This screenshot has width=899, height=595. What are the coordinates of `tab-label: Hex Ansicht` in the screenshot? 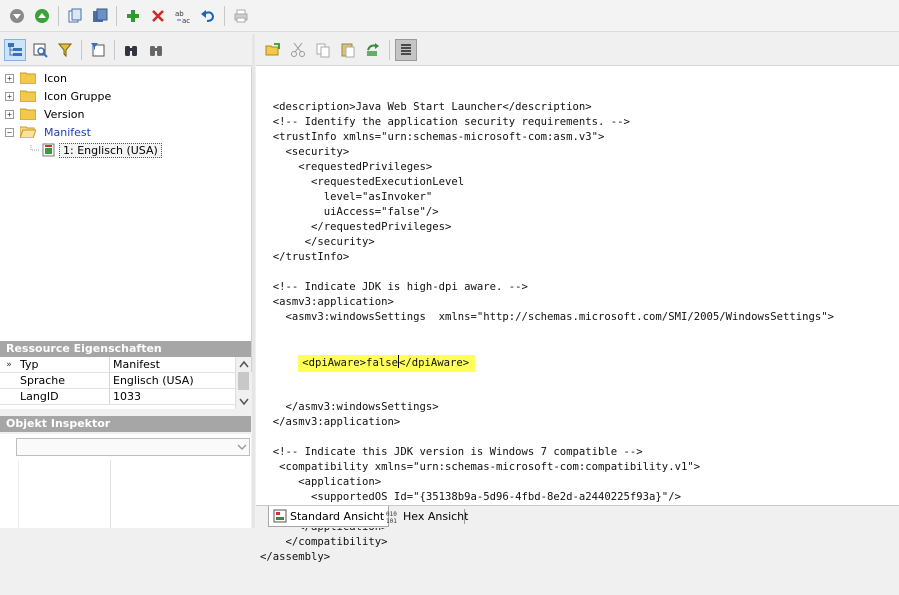 It's located at (436, 516).